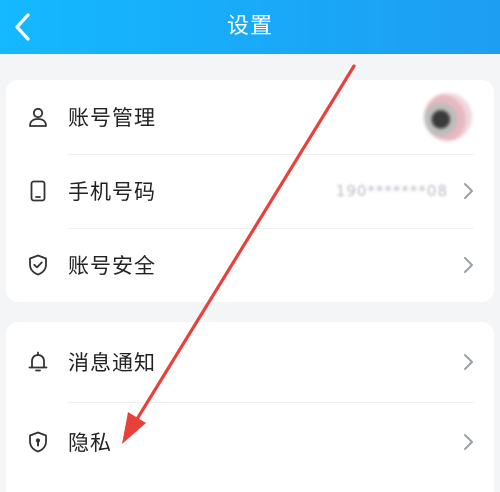  I want to click on account-management-label: 账号管理, so click(112, 118).